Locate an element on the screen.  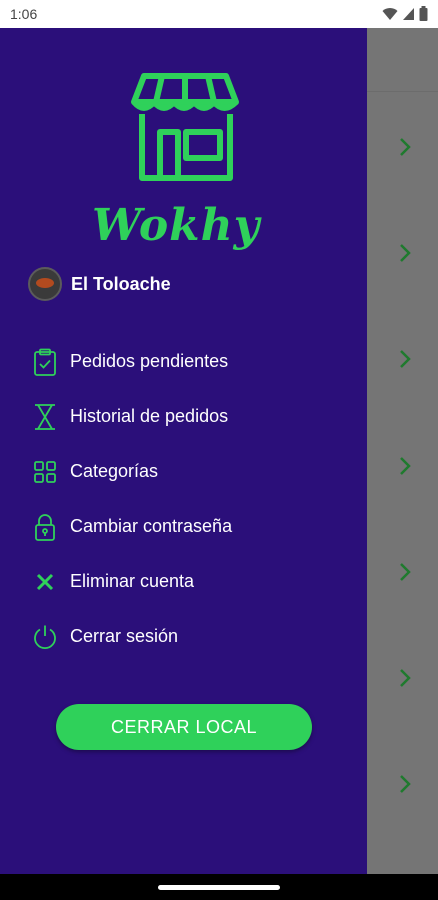
status-bar: 1:06 is located at coordinates (219, 14).